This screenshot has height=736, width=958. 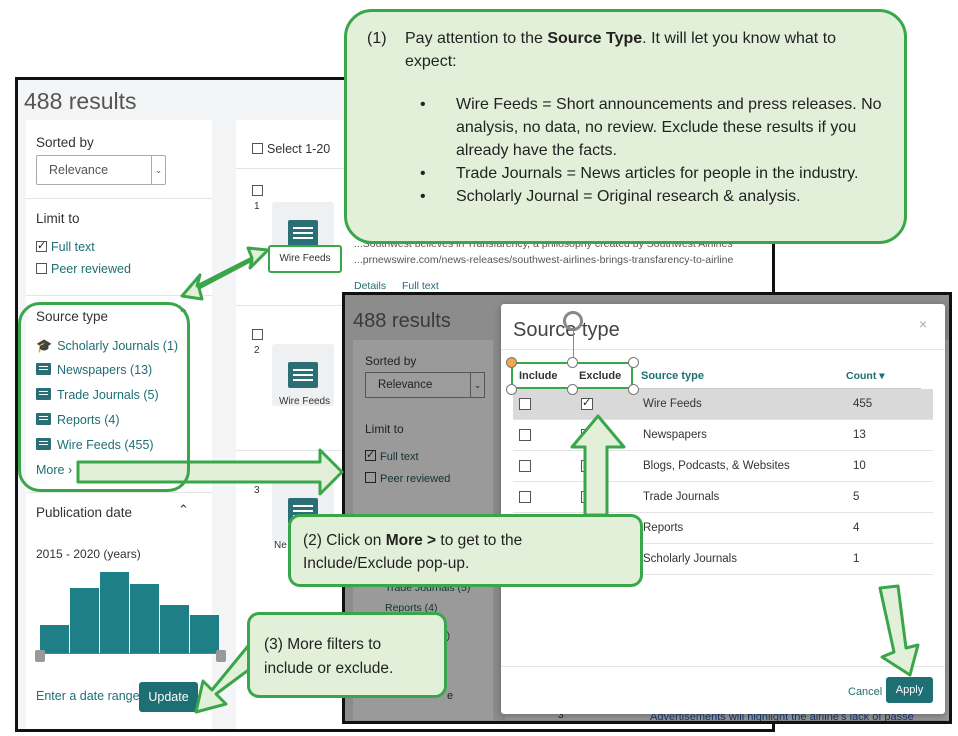 I want to click on double-arrow-wirefeeds, so click(x=225, y=273).